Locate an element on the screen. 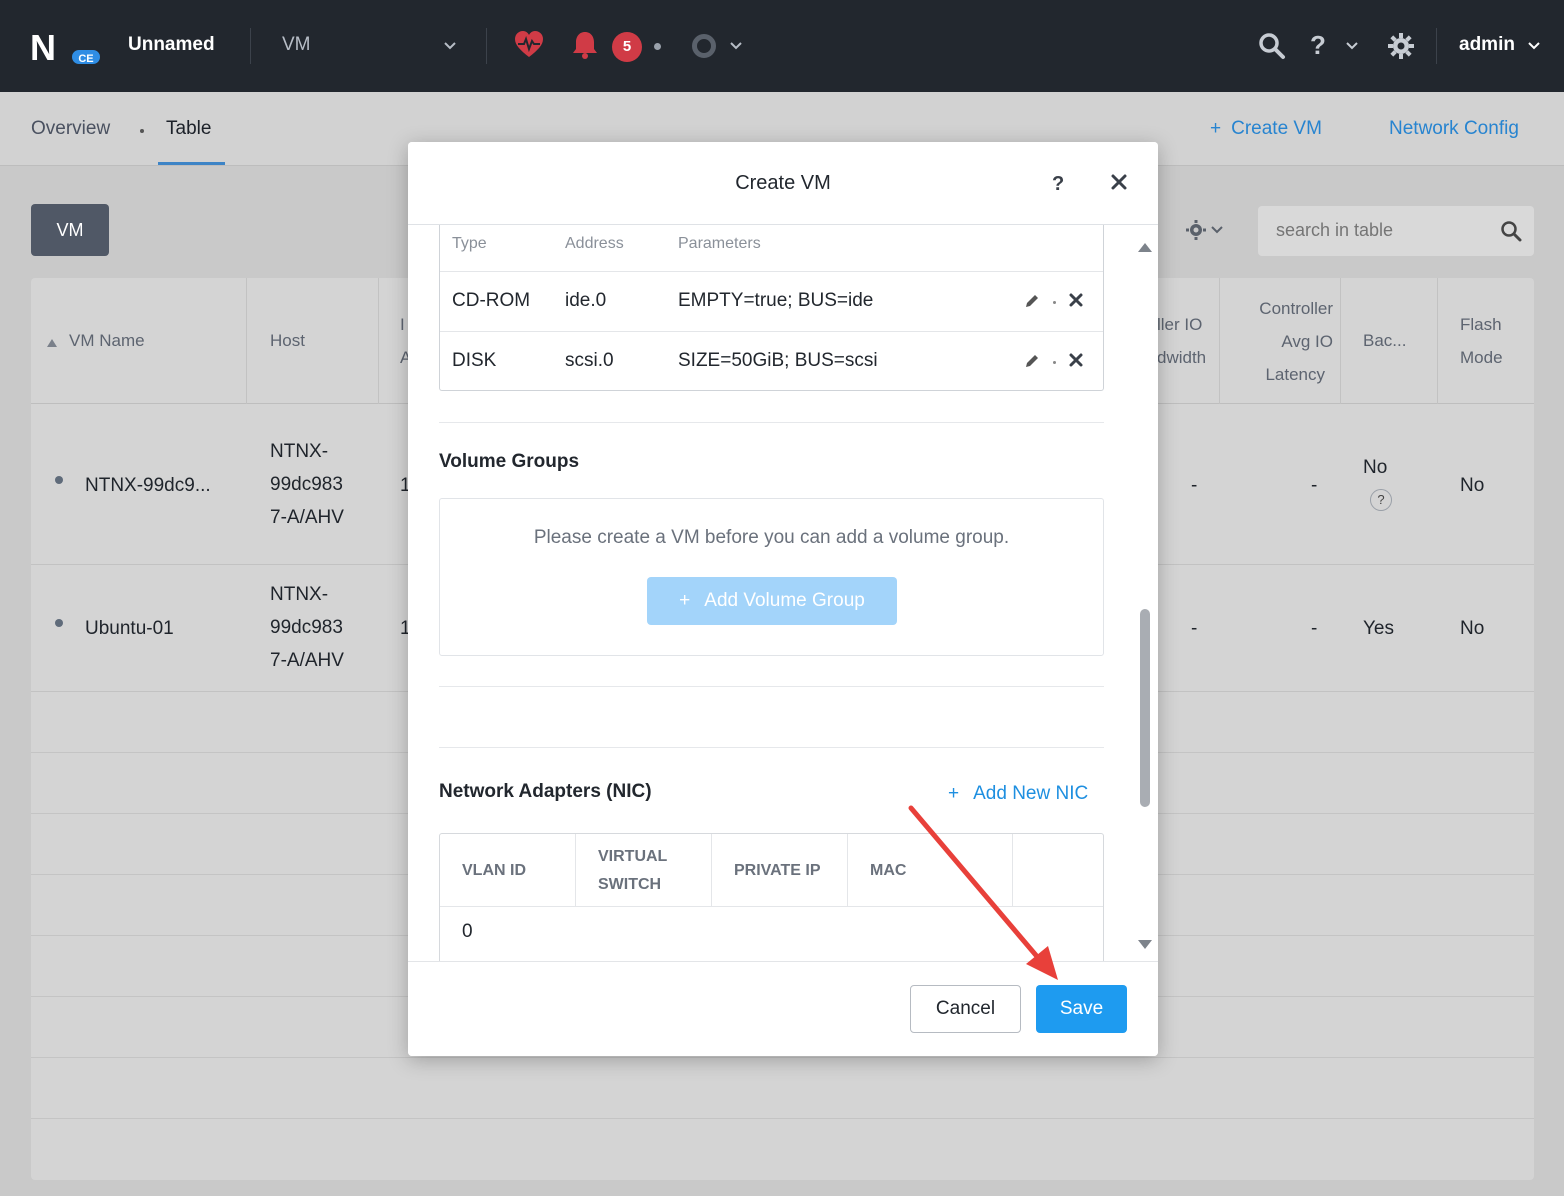 This screenshot has height=1196, width=1564. disk-row: DISK scsi.0 SIZE=50GiB; BUS=scsi is located at coordinates (771, 361).